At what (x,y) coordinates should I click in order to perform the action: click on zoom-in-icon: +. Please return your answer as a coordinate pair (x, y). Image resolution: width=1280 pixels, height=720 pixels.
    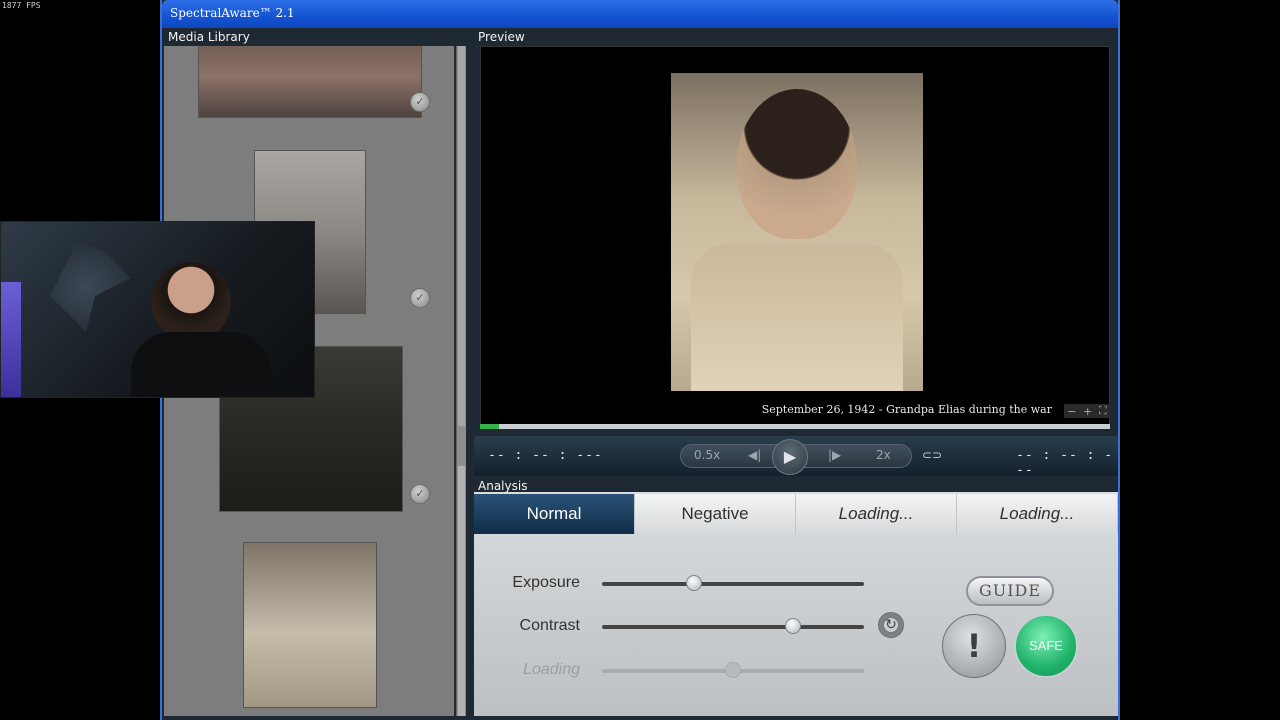
    Looking at the image, I should click on (1087, 411).